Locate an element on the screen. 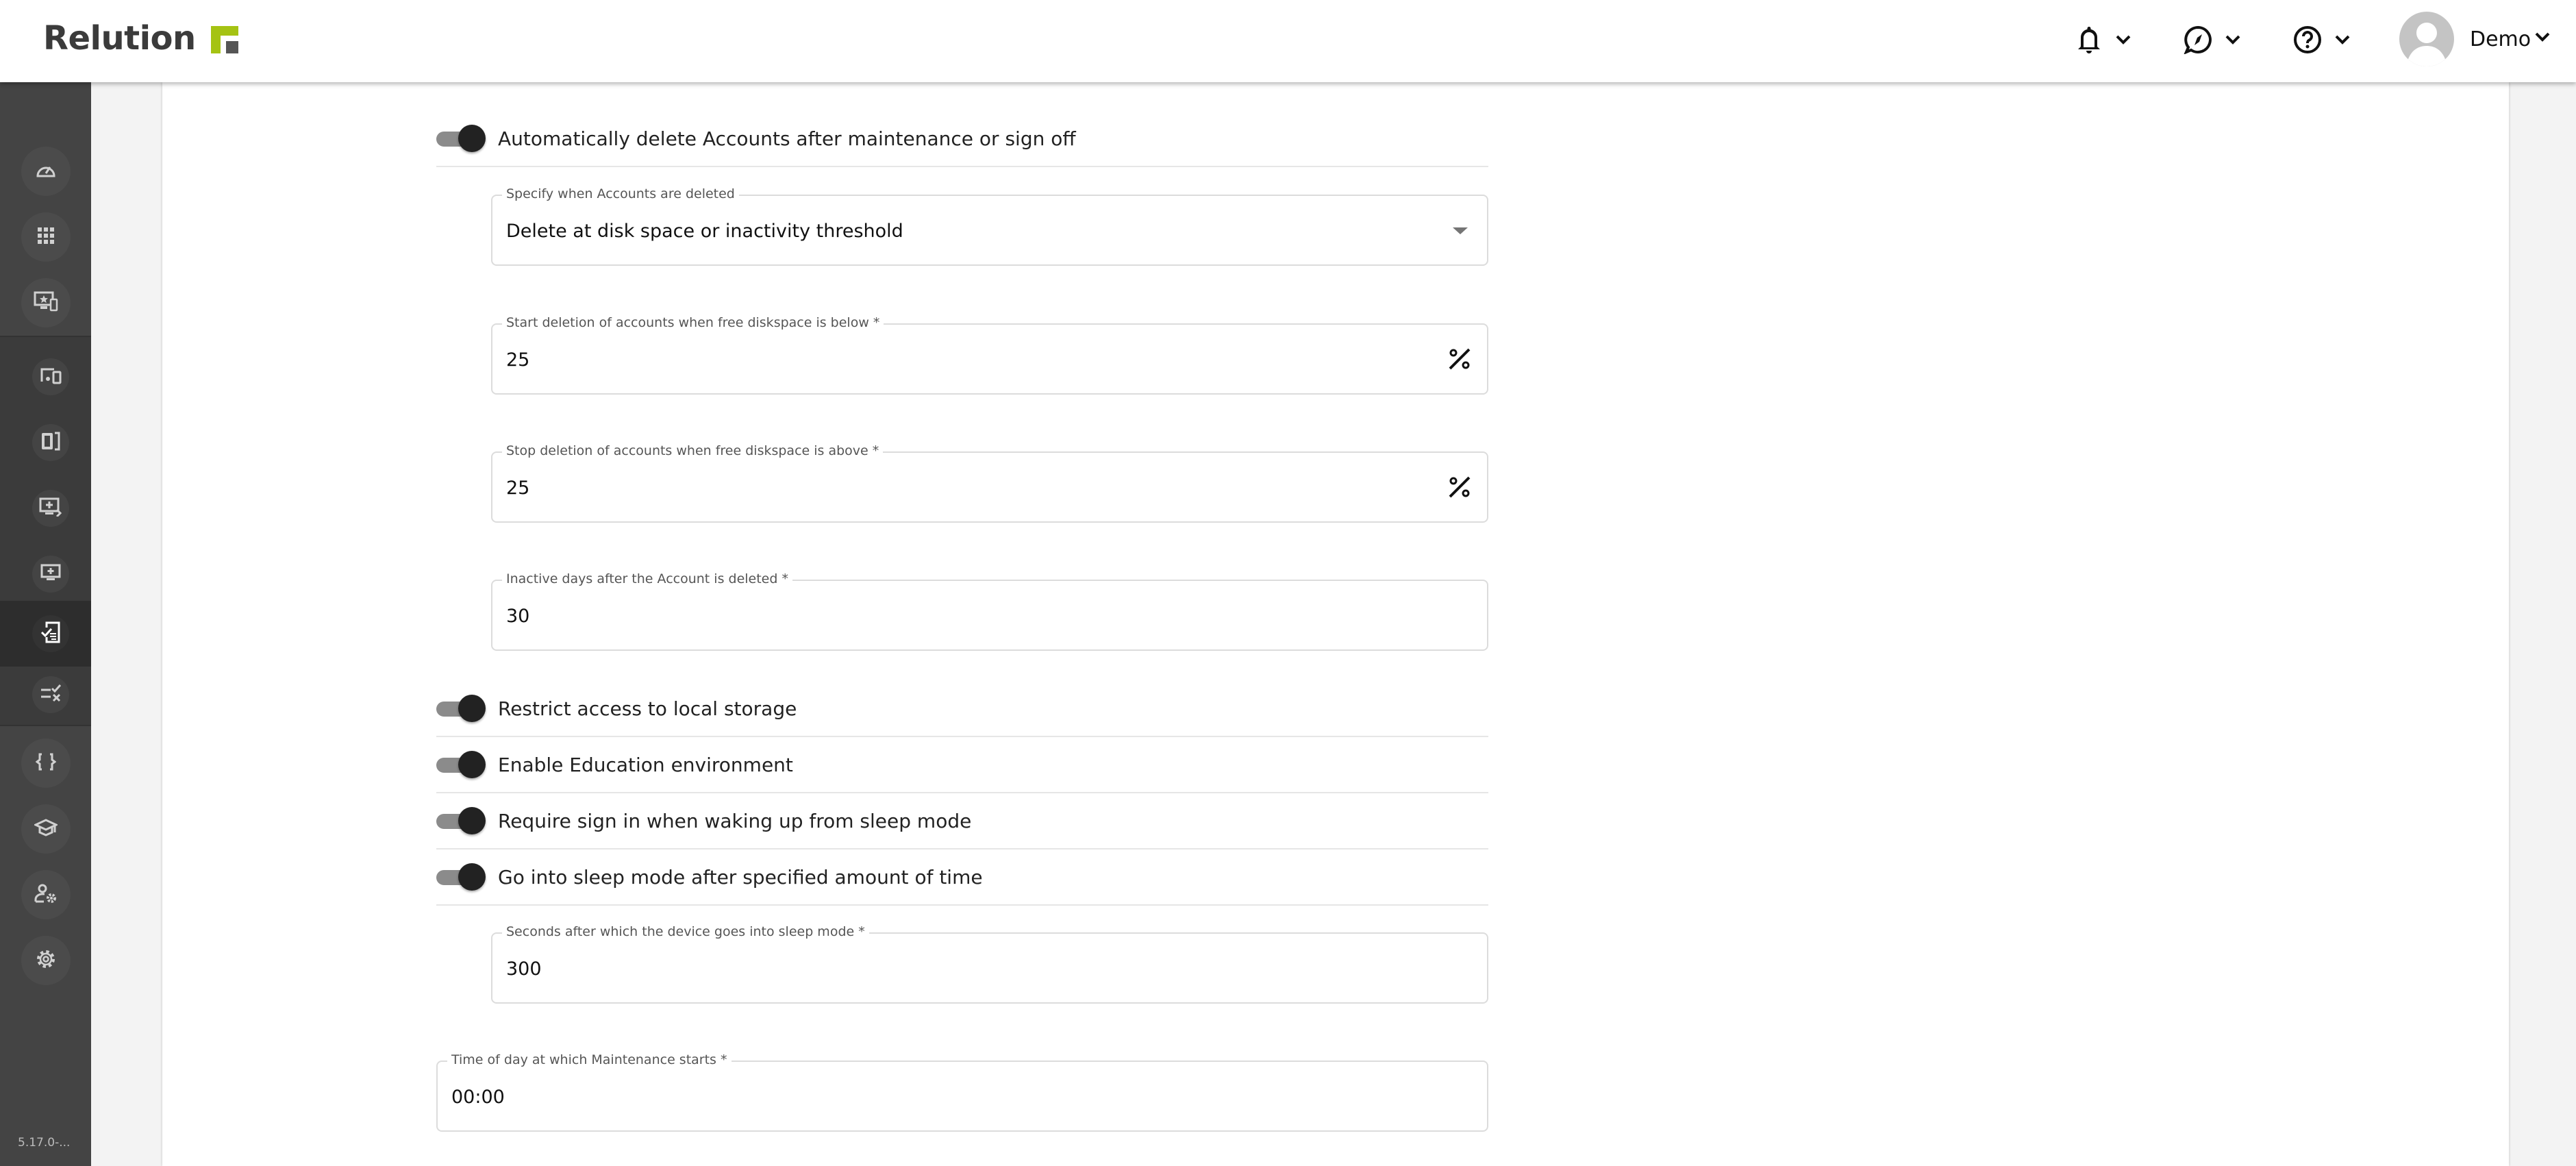 The image size is (2576, 1166). compass-icon is located at coordinates (2198, 39).